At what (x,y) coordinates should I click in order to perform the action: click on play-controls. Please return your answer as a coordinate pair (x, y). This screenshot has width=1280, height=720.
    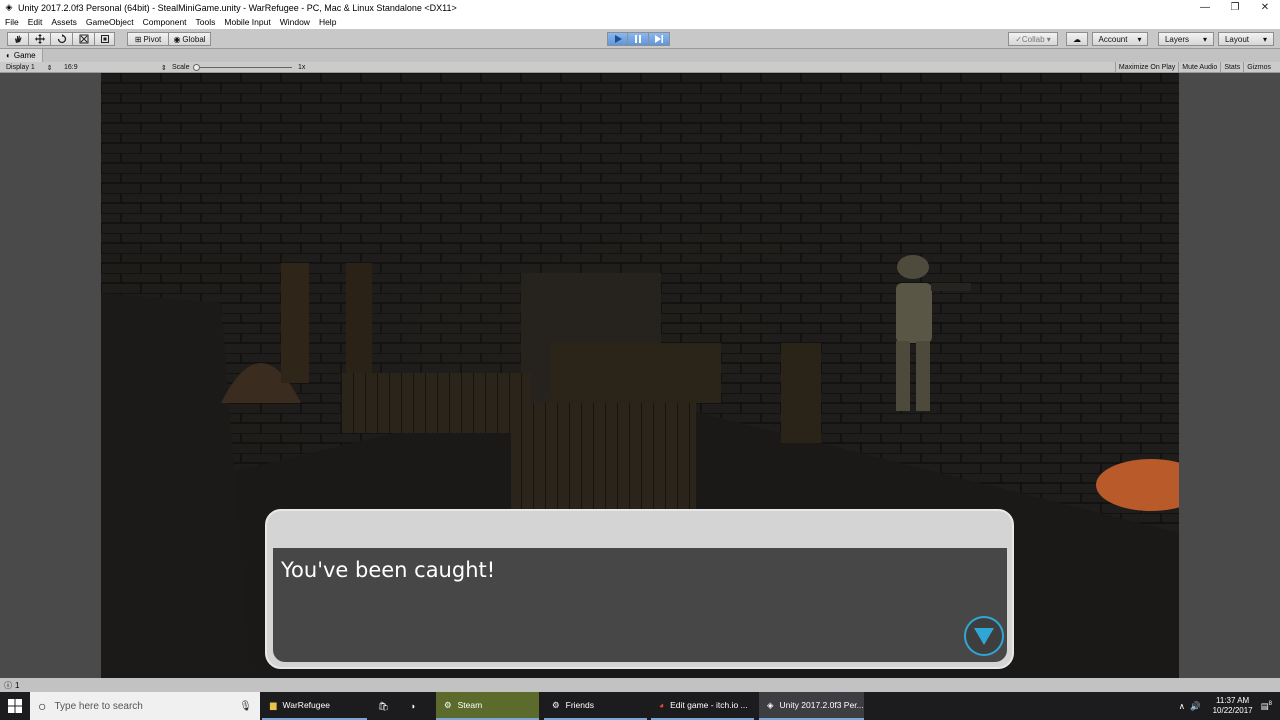
    Looking at the image, I should click on (638, 39).